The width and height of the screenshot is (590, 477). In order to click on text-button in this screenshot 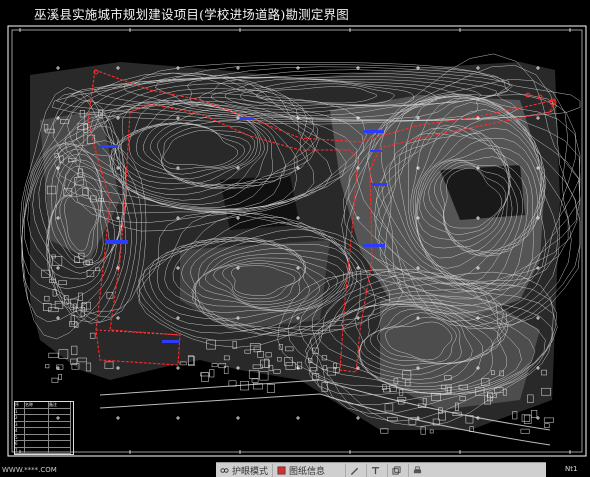, I will do `click(376, 470)`.